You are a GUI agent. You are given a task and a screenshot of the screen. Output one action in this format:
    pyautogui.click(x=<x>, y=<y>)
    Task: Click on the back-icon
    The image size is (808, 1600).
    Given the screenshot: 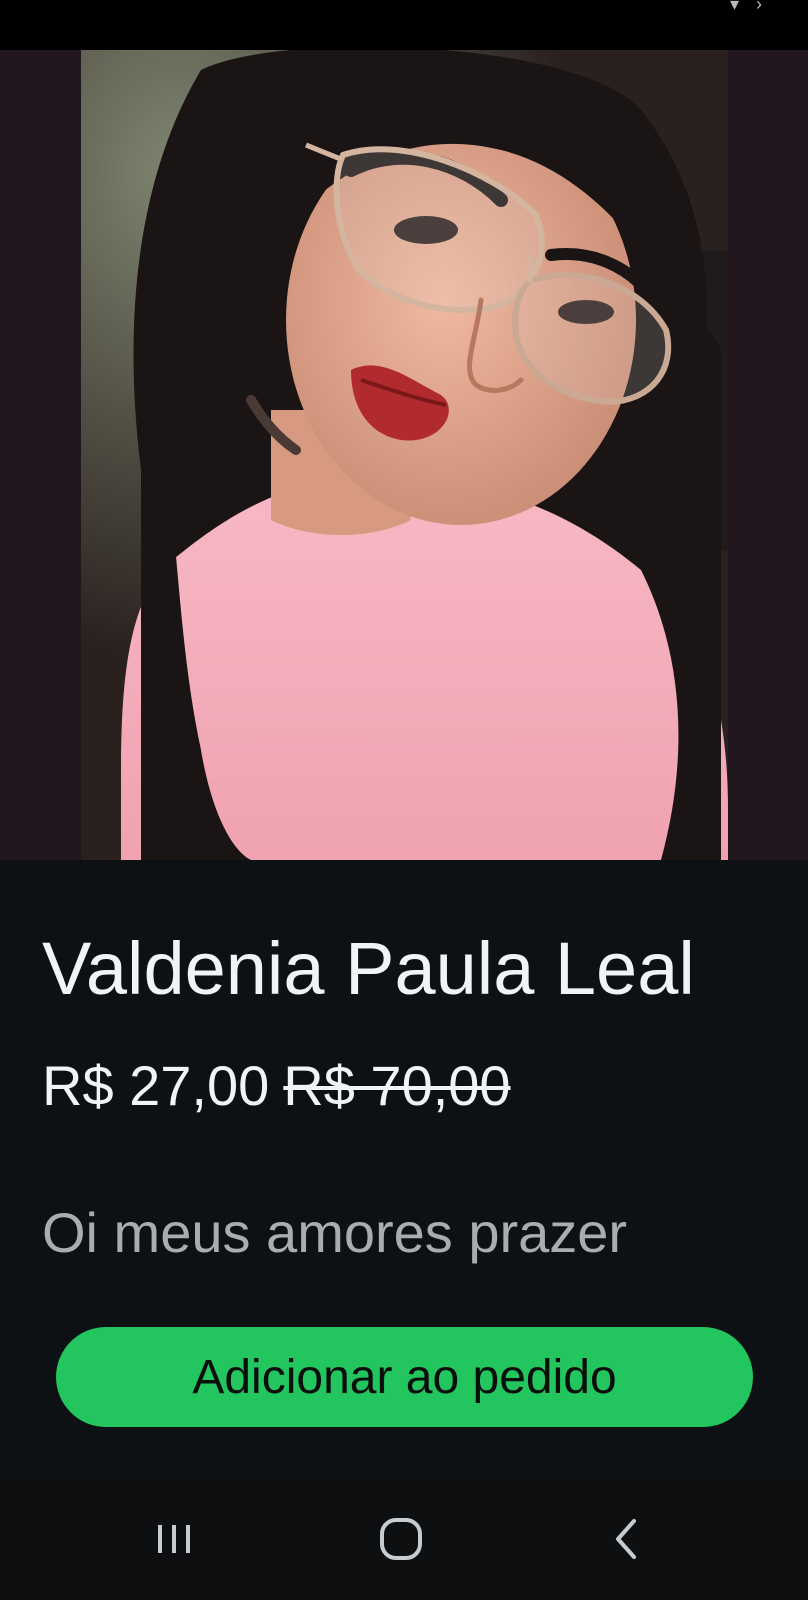 What is the action you would take?
    pyautogui.click(x=626, y=1539)
    